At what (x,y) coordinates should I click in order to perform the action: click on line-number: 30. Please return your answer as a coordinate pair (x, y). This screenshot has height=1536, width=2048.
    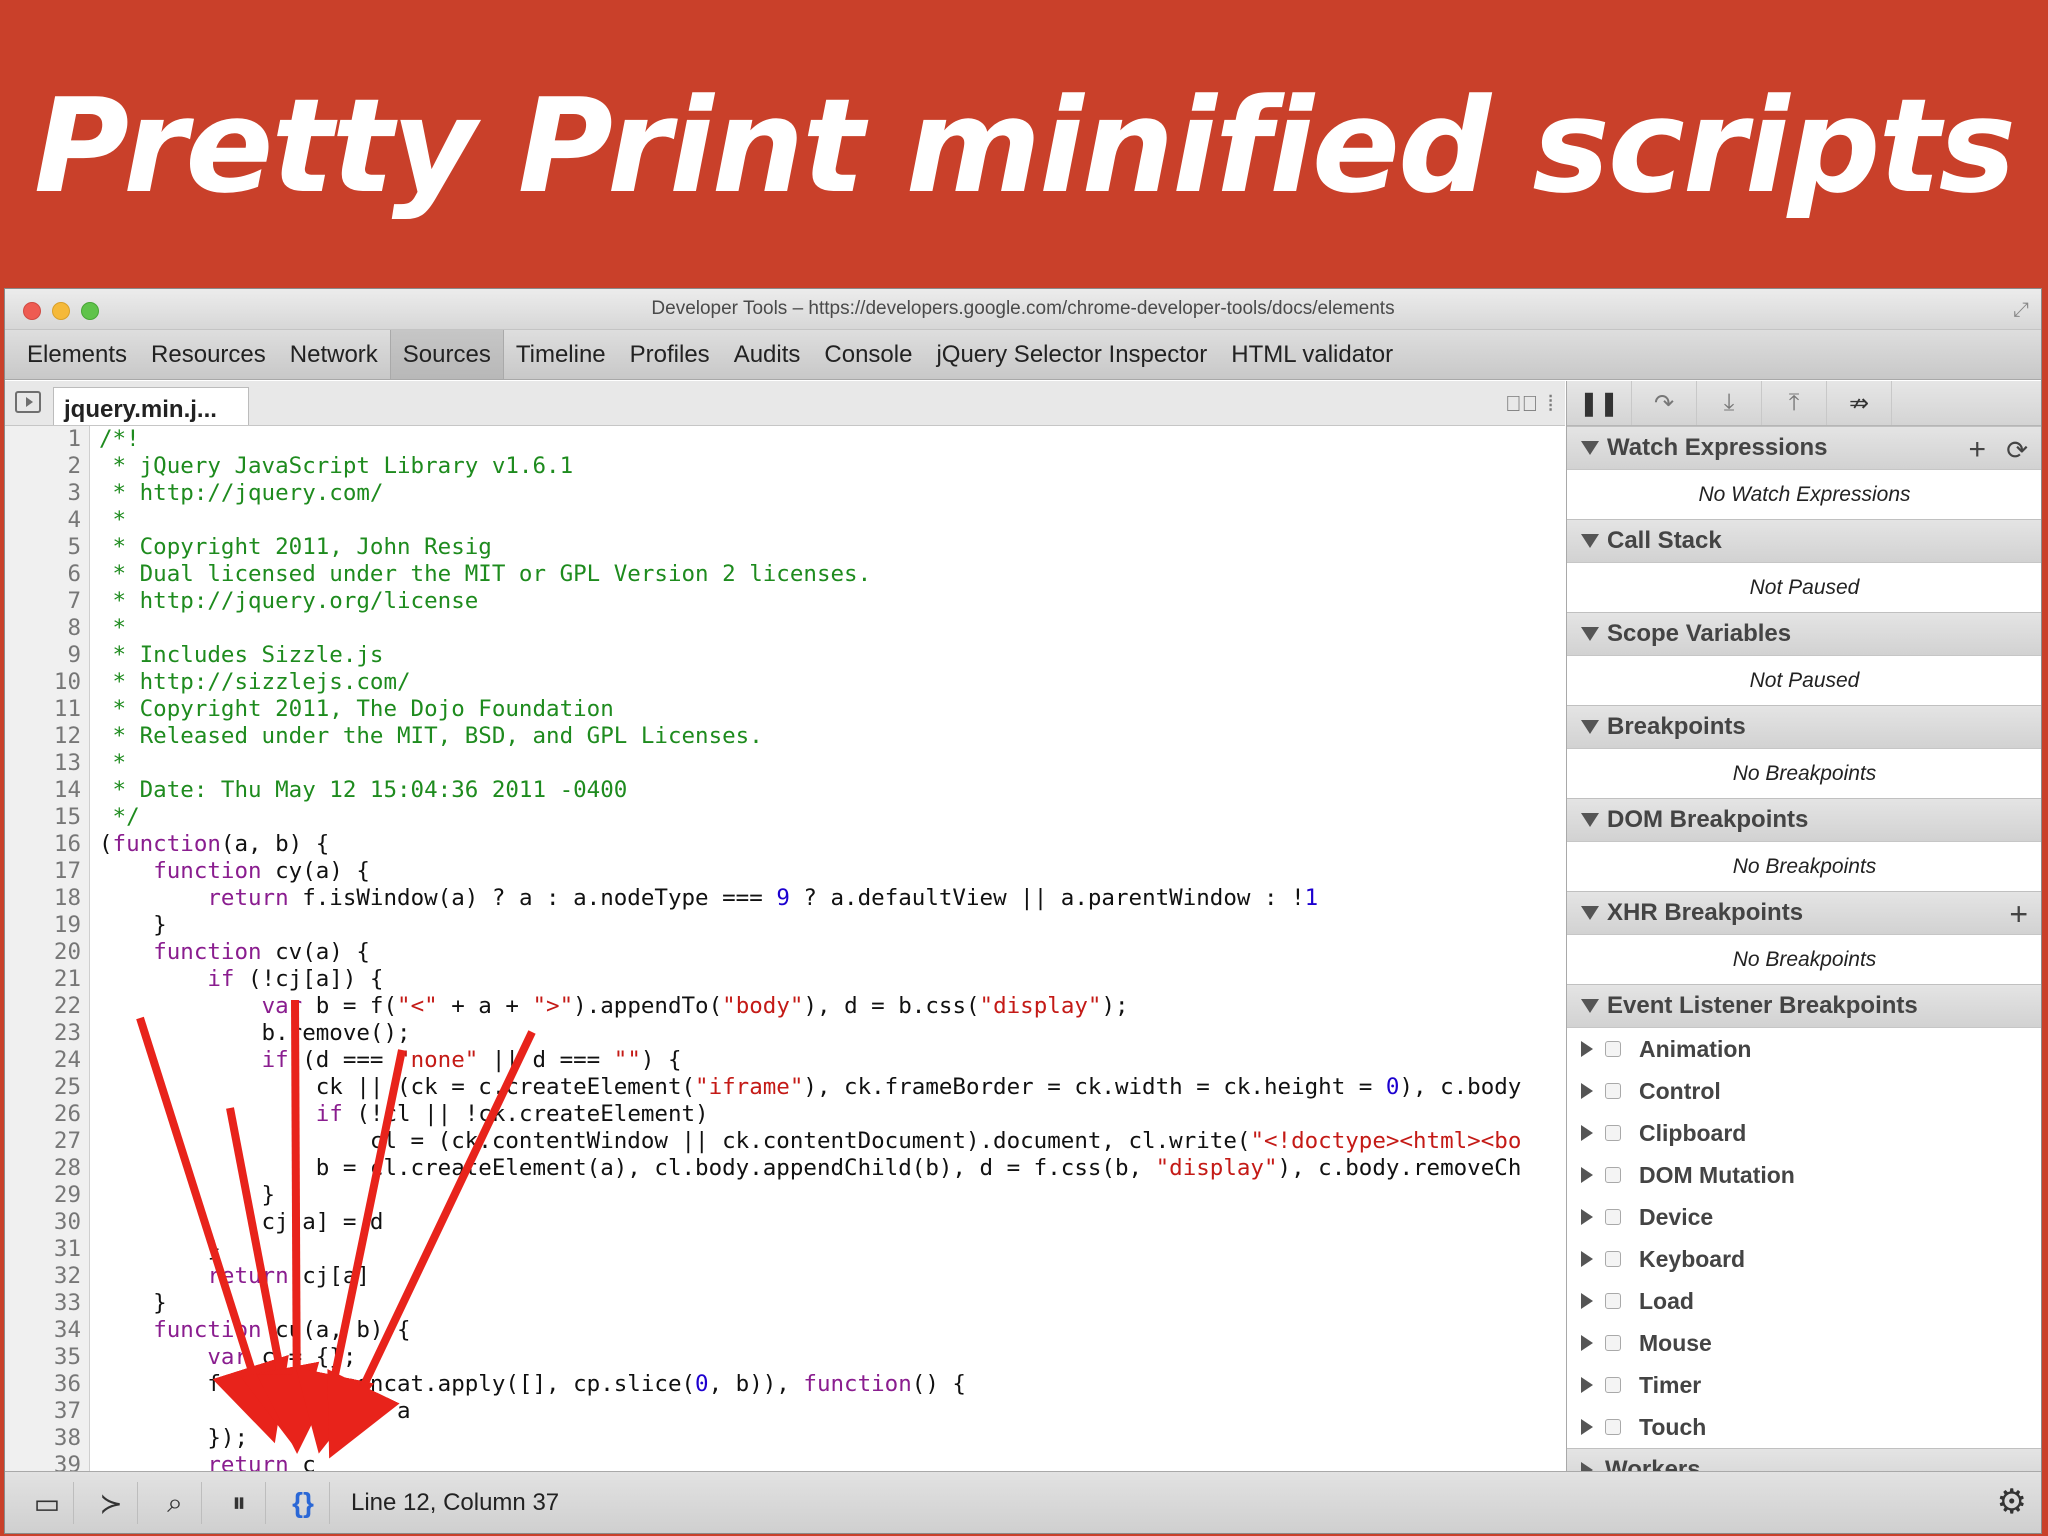
    Looking at the image, I should click on (43, 1222).